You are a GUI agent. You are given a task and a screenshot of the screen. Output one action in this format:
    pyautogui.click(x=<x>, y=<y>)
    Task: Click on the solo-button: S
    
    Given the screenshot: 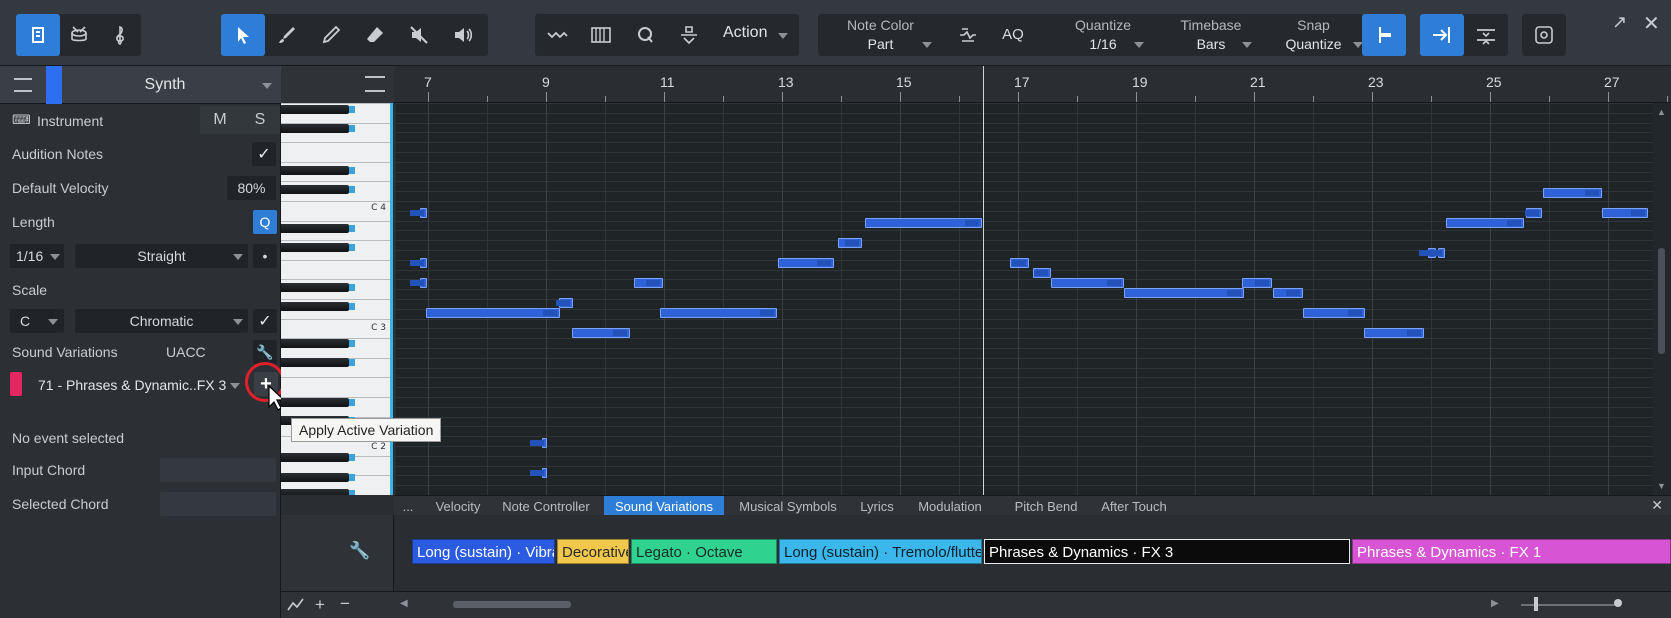 What is the action you would take?
    pyautogui.click(x=260, y=120)
    